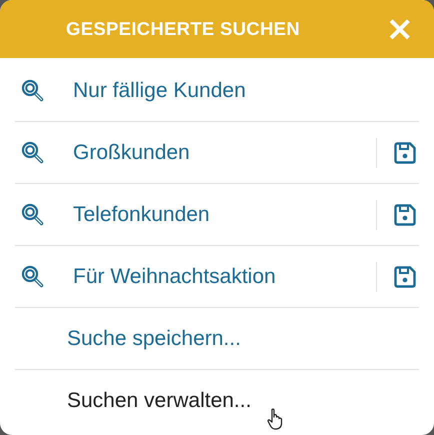 This screenshot has height=435, width=434. Describe the element at coordinates (141, 214) in the screenshot. I see `saved-search-link: Telefonkunden` at that location.